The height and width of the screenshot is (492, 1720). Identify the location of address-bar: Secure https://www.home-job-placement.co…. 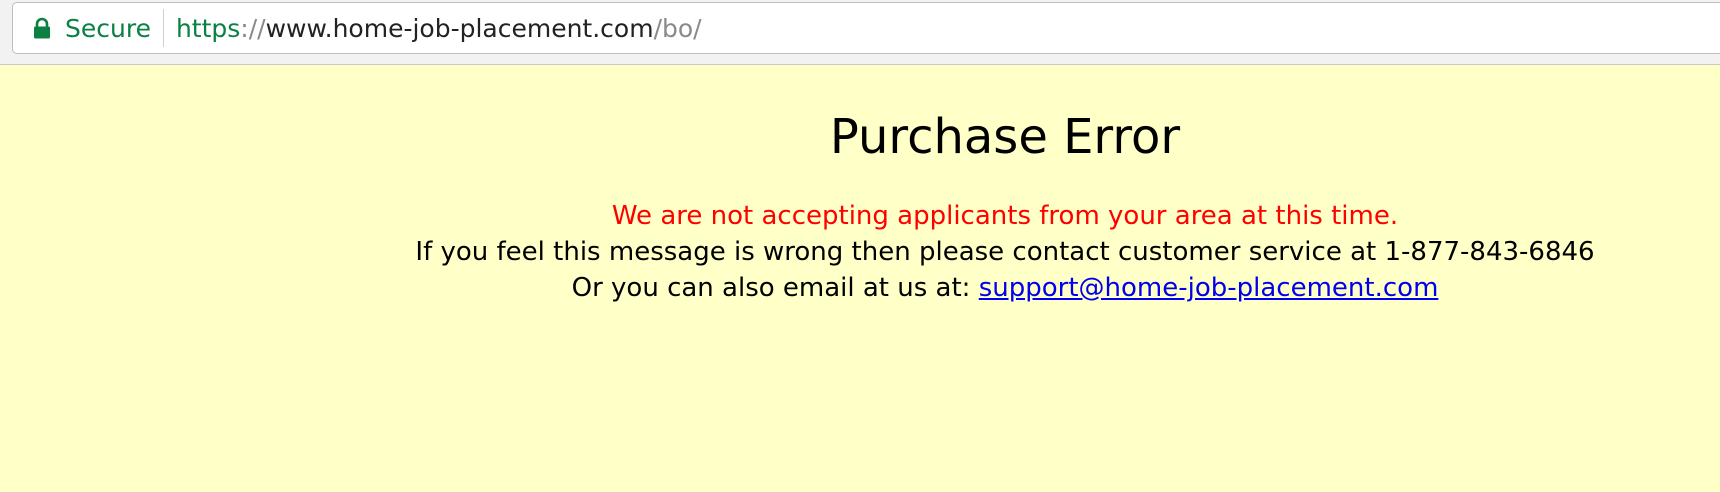
(866, 28).